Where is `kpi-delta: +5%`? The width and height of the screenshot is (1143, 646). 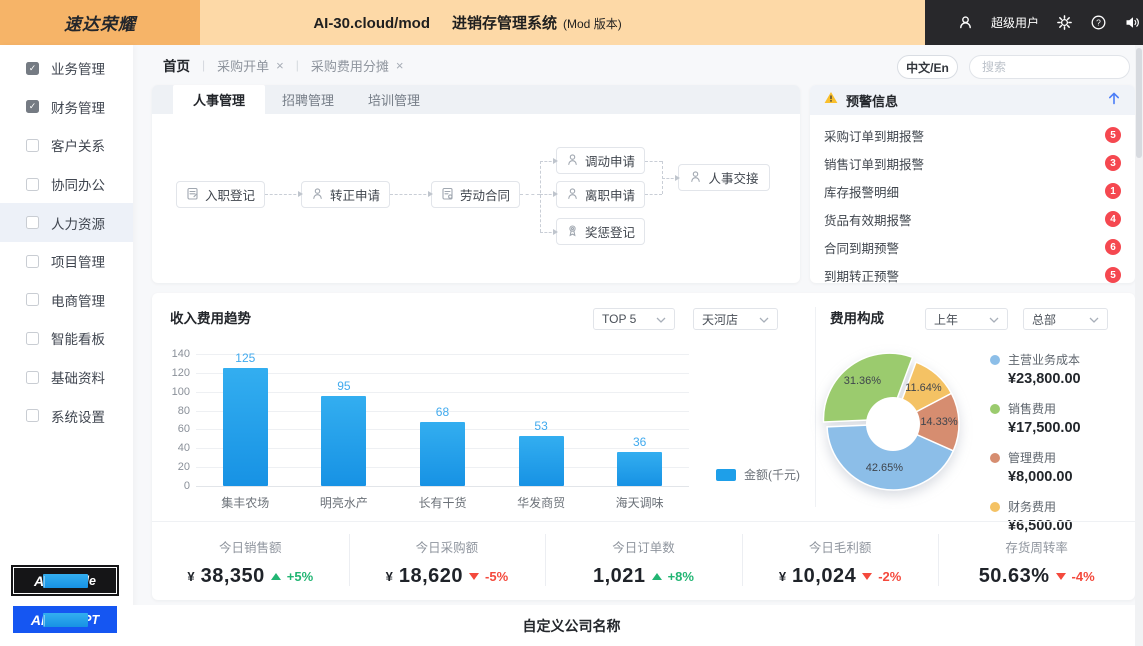
kpi-delta: +5% is located at coordinates (300, 576).